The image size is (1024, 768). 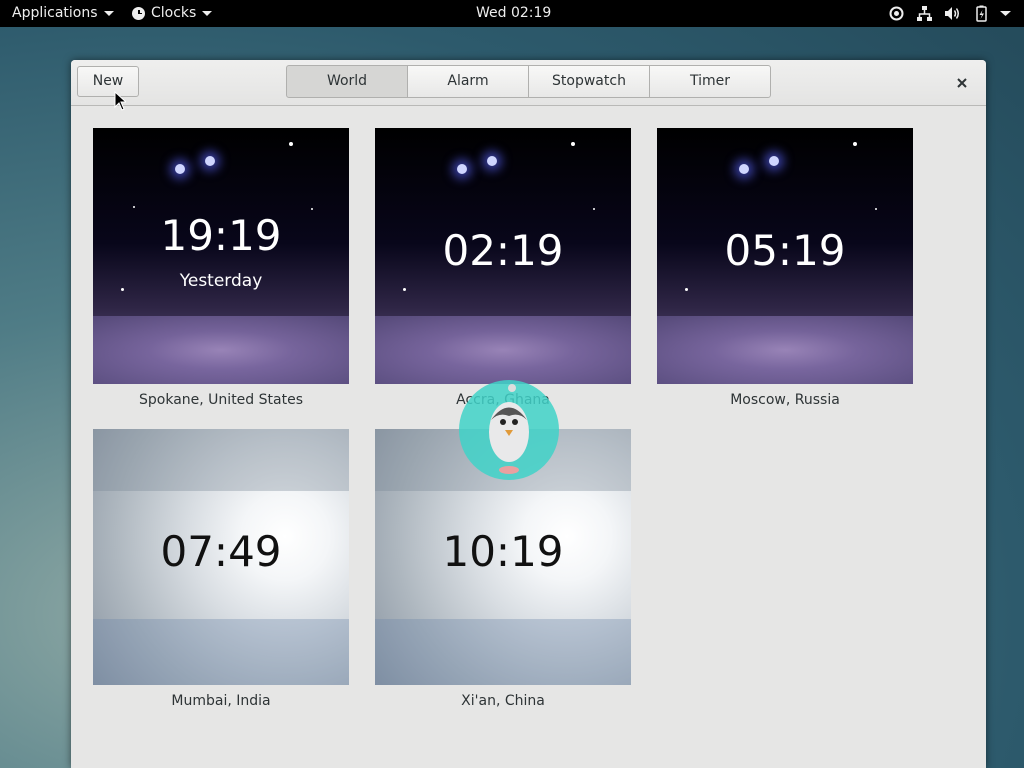 I want to click on datetime: Wed 02:19, so click(x=513, y=13).